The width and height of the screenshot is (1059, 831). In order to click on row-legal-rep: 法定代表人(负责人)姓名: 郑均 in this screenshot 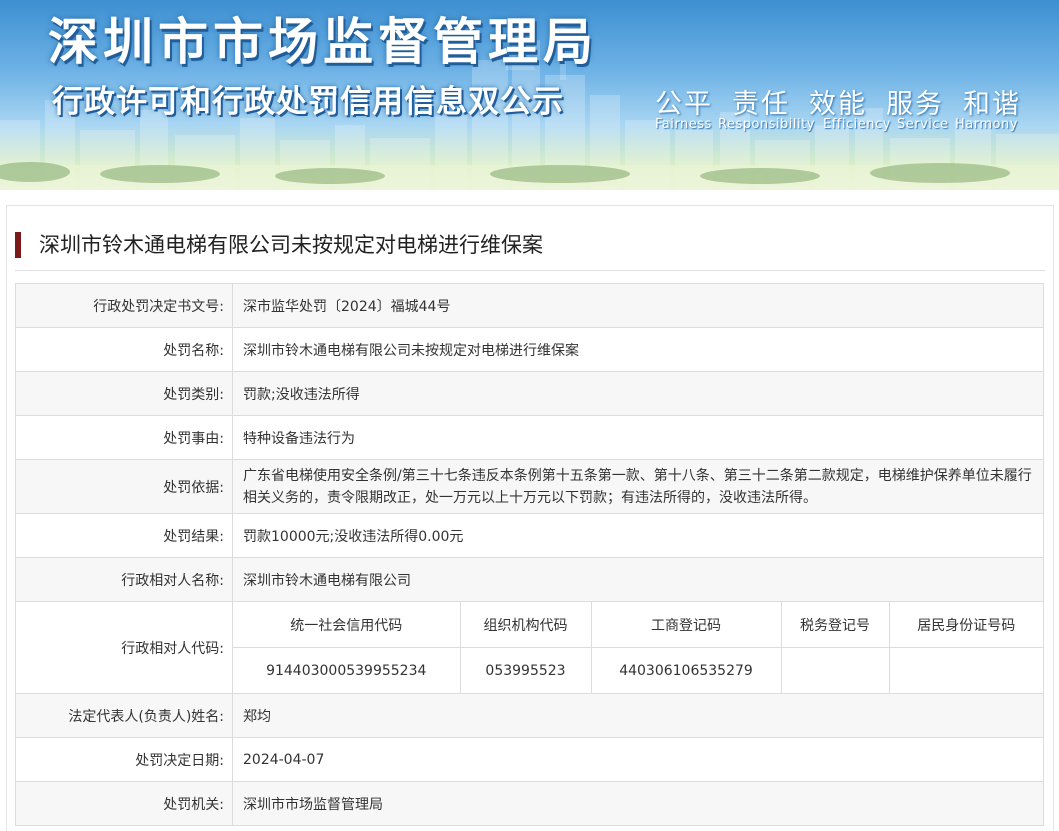, I will do `click(529, 715)`.